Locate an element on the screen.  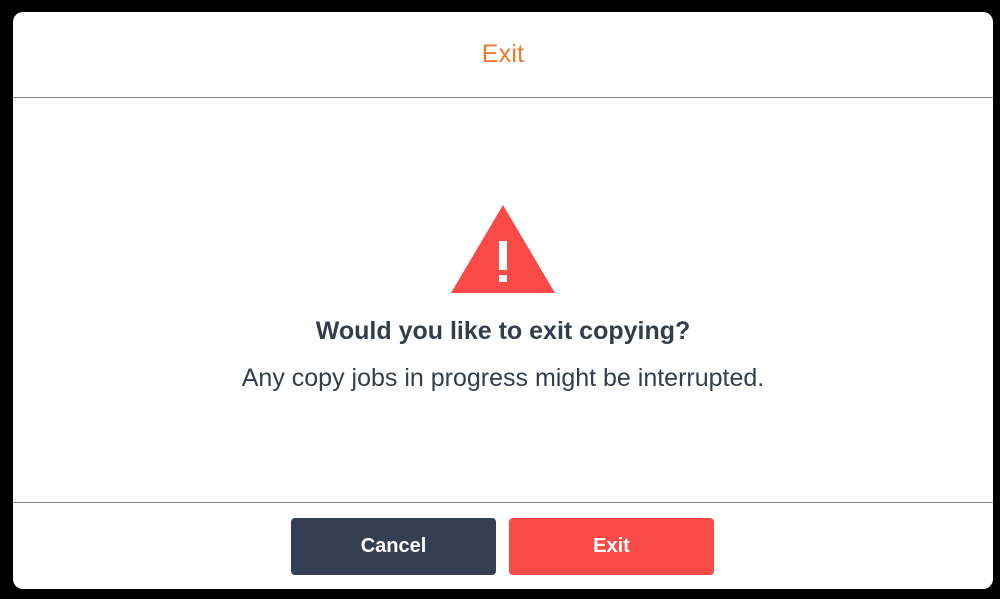
dialog-header: Exit is located at coordinates (503, 55).